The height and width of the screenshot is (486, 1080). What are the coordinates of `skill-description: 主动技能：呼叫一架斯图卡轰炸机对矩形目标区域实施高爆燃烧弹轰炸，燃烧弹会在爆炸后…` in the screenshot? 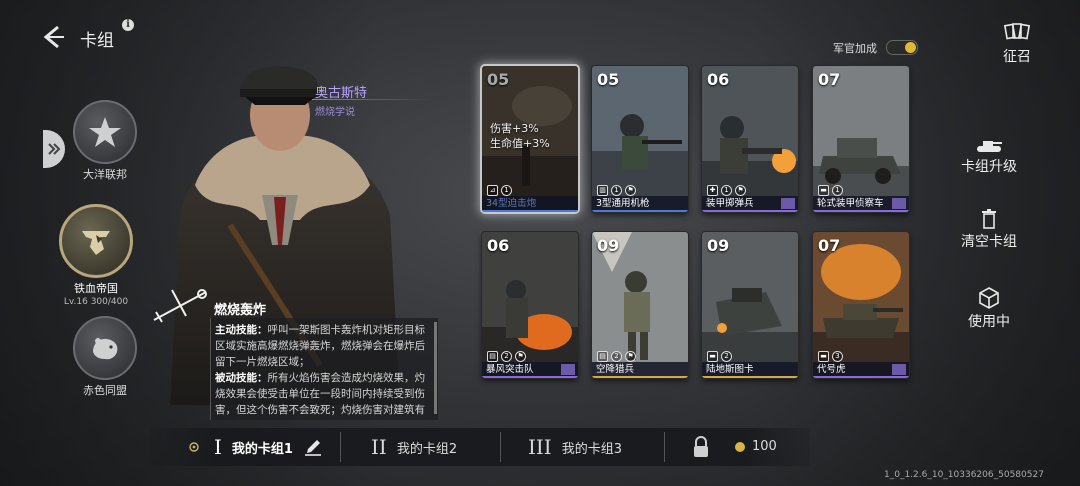 It's located at (324, 369).